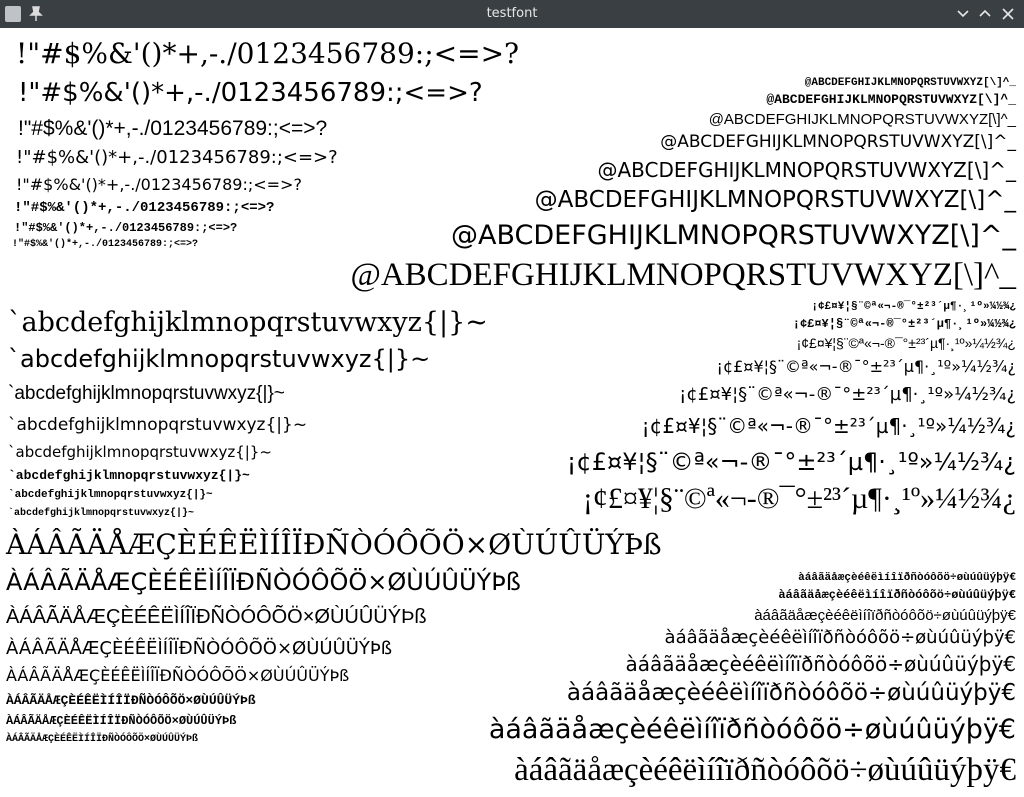  Describe the element at coordinates (885, 615) in the screenshot. I see `latin1-lower-line-3: àáâãäåæçèéêëìíîïðñòóôõö÷øùúûüýþÿ€` at that location.